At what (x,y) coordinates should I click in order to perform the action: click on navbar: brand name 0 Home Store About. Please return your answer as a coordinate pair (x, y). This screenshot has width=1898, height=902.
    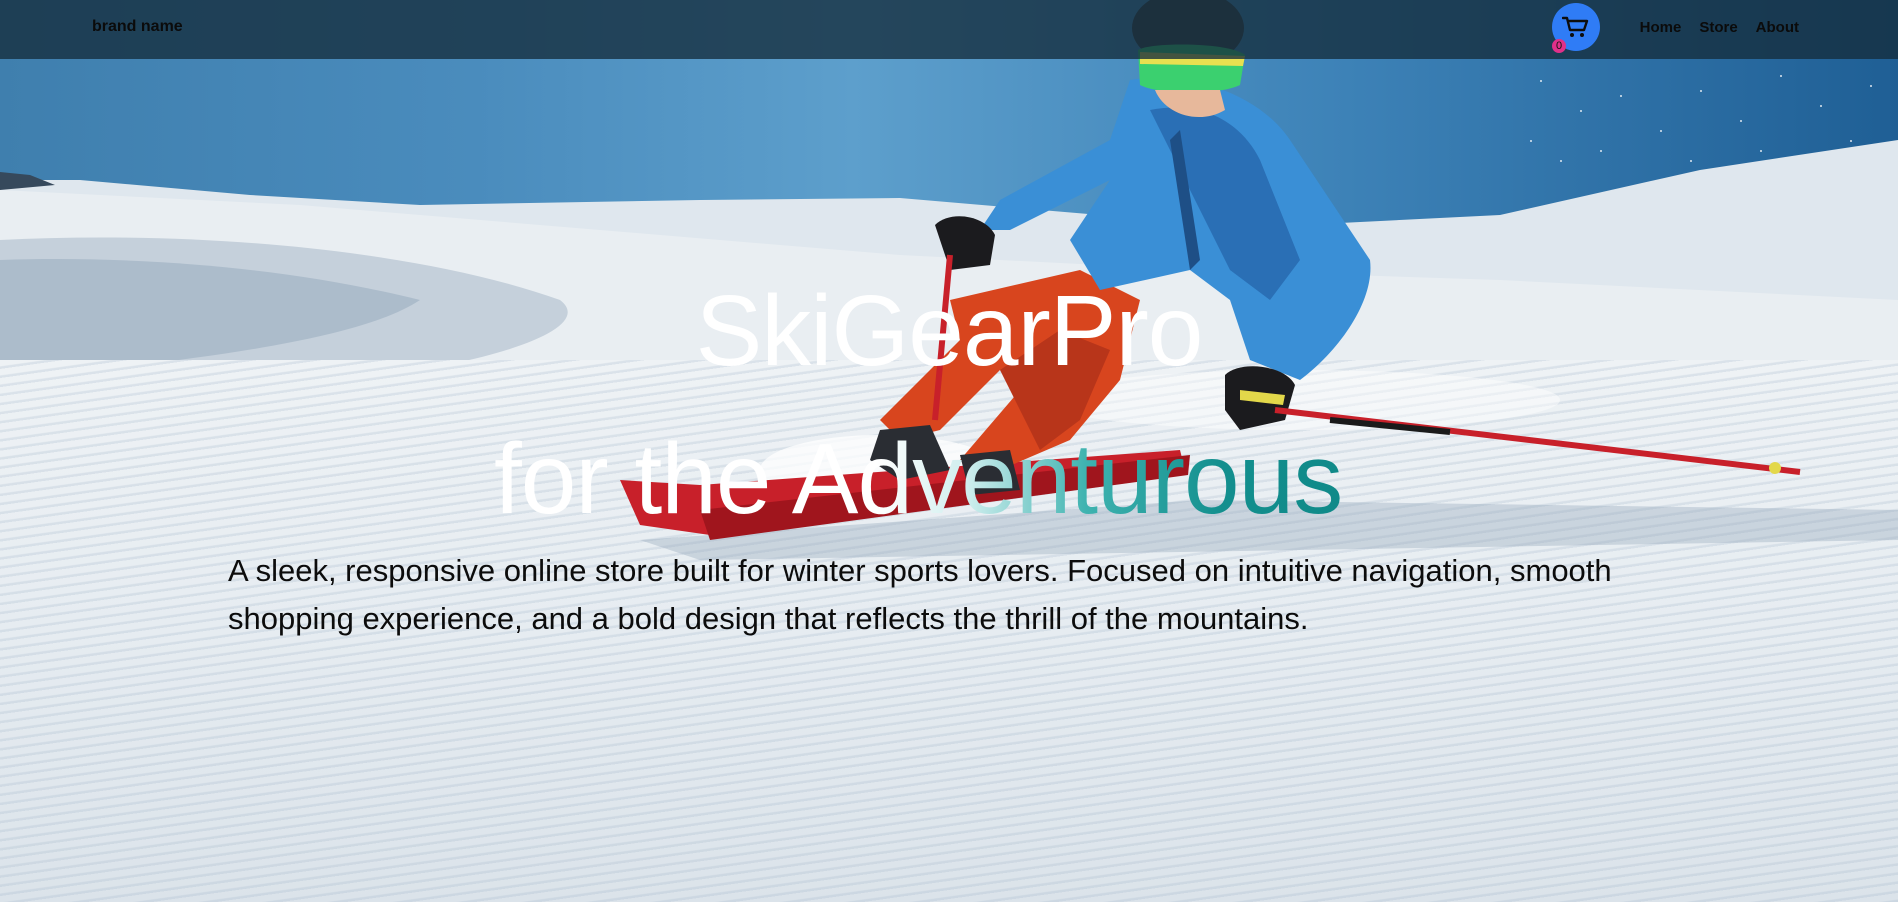
    Looking at the image, I should click on (949, 29).